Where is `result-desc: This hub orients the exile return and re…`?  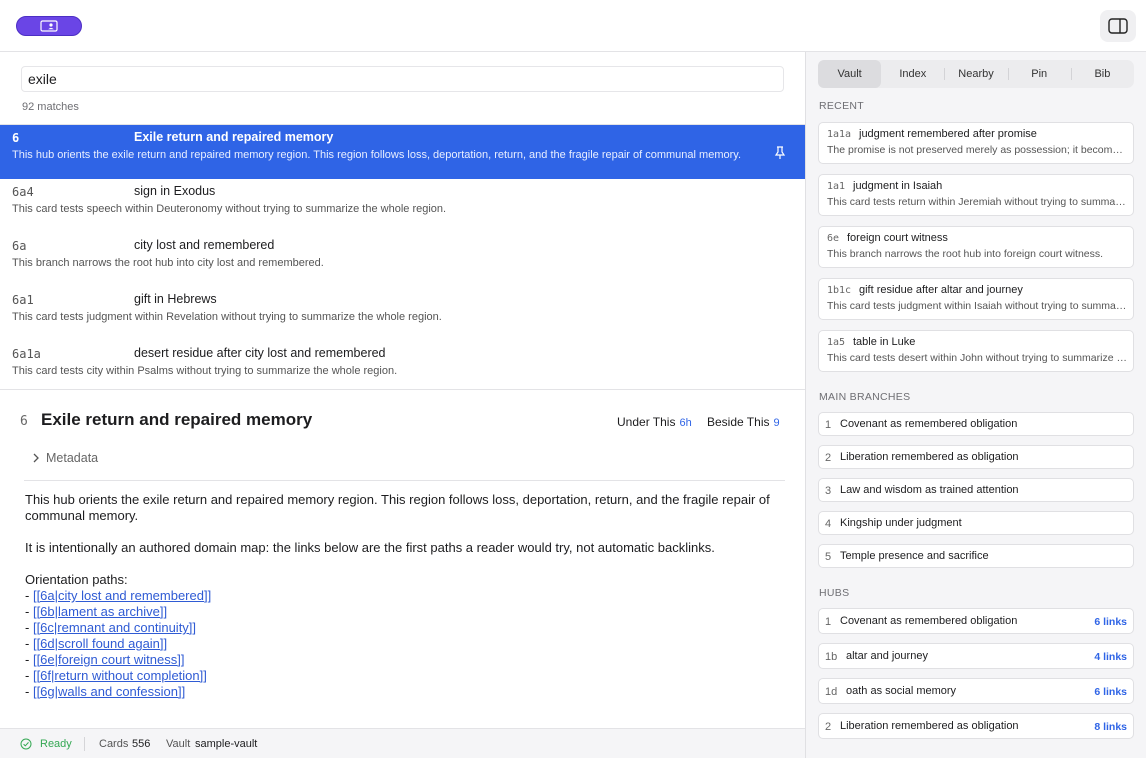 result-desc: This hub orients the exile return and re… is located at coordinates (377, 155).